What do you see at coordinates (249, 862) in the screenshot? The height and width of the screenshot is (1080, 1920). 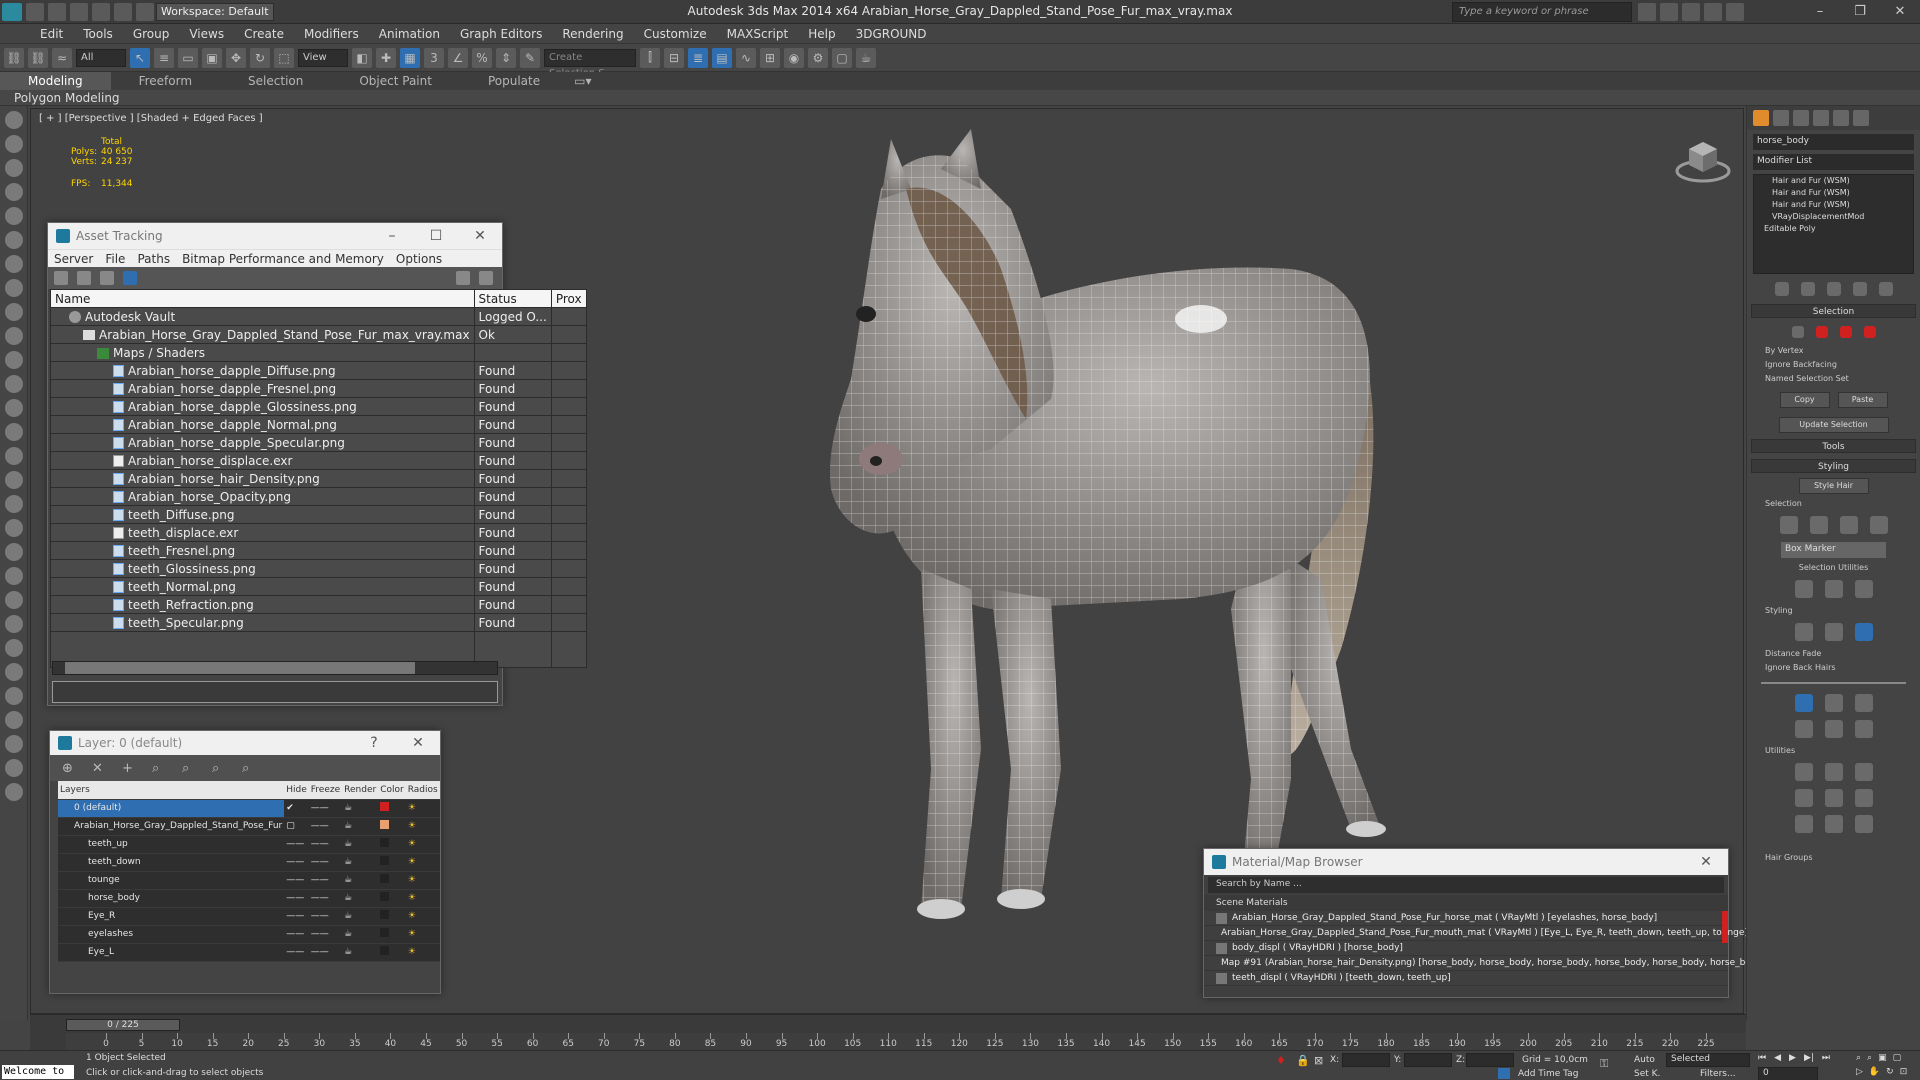 I see `layer-row: teeth_down —— —— ☕ ☀` at bounding box center [249, 862].